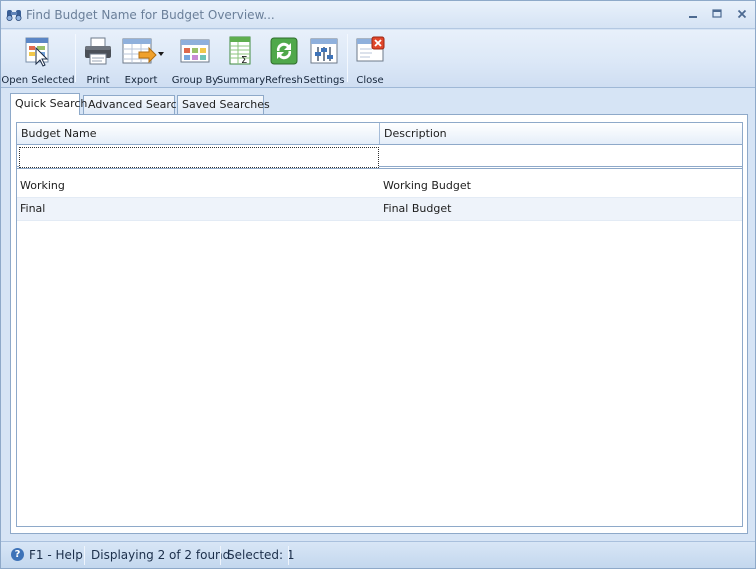  What do you see at coordinates (417, 208) in the screenshot?
I see `cell-description: Final Budget` at bounding box center [417, 208].